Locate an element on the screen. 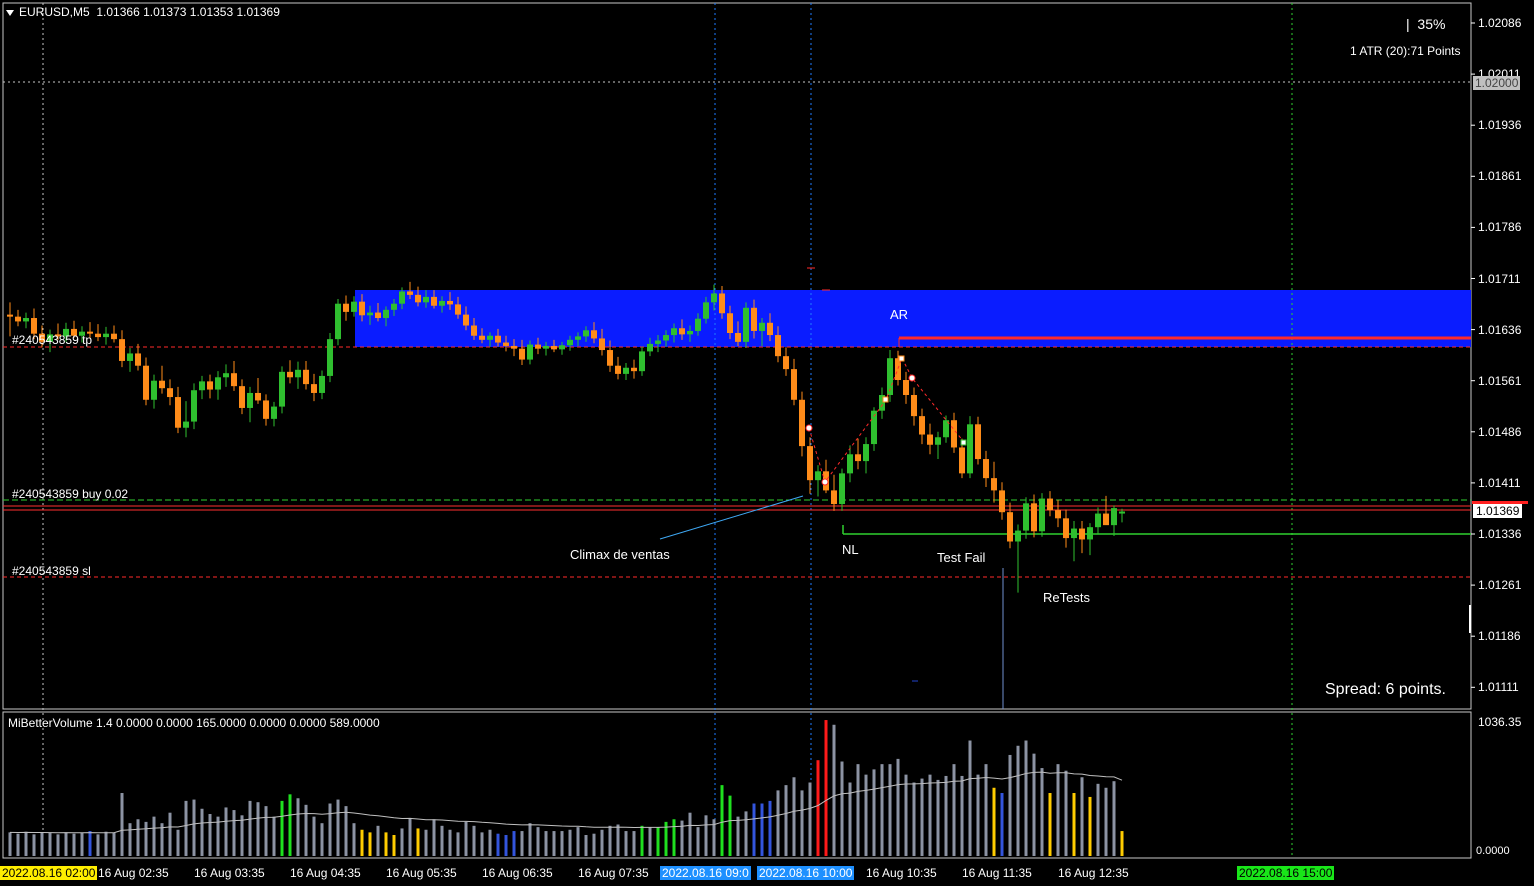  annotation-retests: ReTests is located at coordinates (1066, 597).